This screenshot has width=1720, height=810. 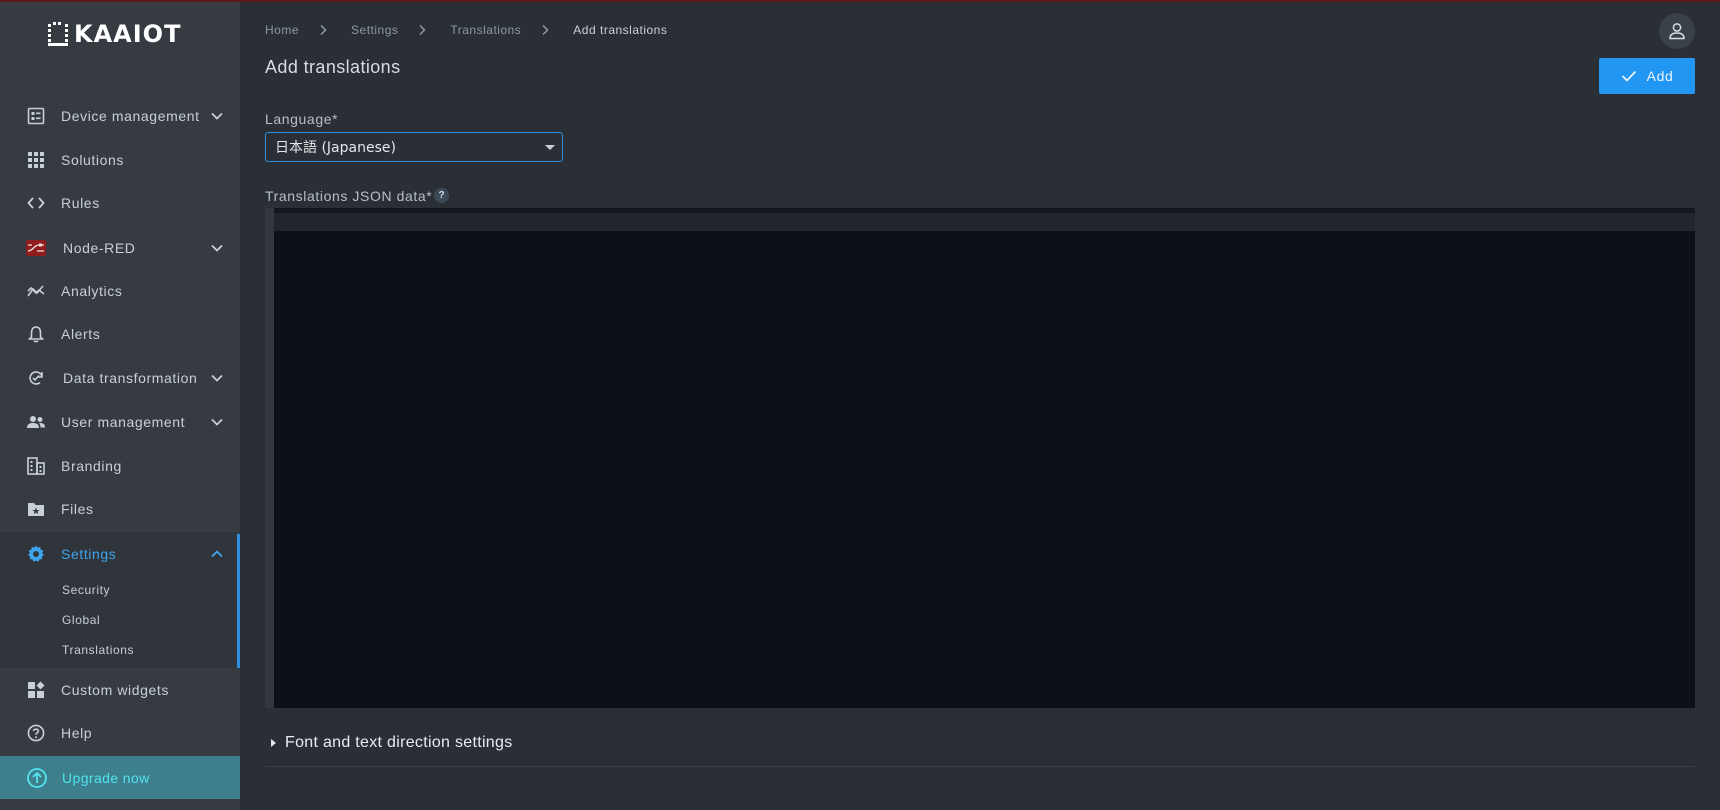 What do you see at coordinates (99, 248) in the screenshot?
I see `sidebar-item-label: Node-RED` at bounding box center [99, 248].